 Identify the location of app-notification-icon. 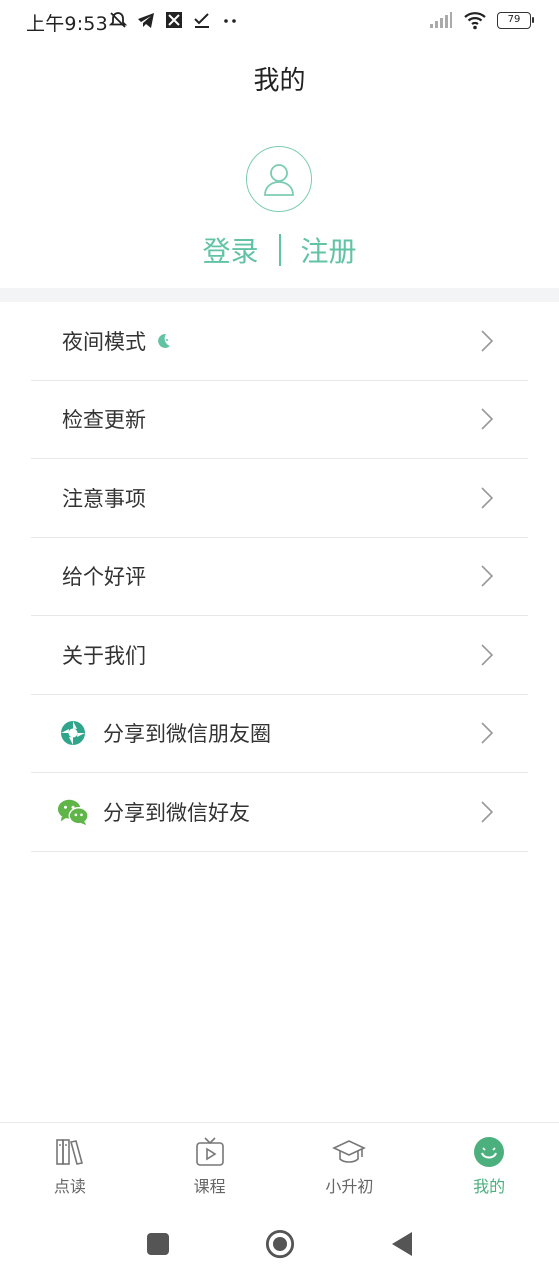
(174, 20).